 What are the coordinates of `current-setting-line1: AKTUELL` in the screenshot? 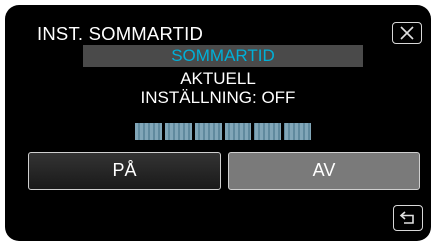 It's located at (218, 78).